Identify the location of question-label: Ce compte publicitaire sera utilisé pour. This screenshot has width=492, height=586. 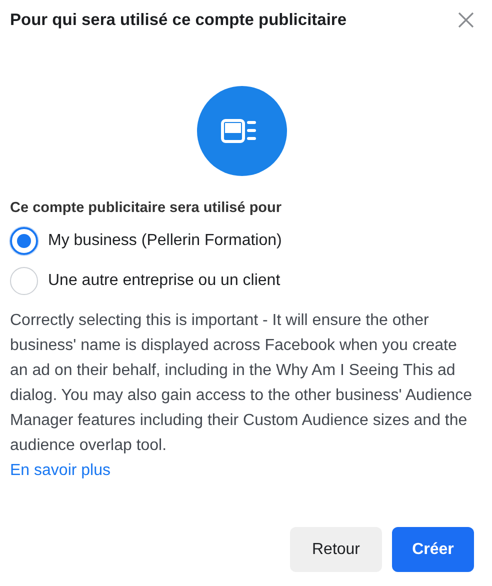
(146, 208).